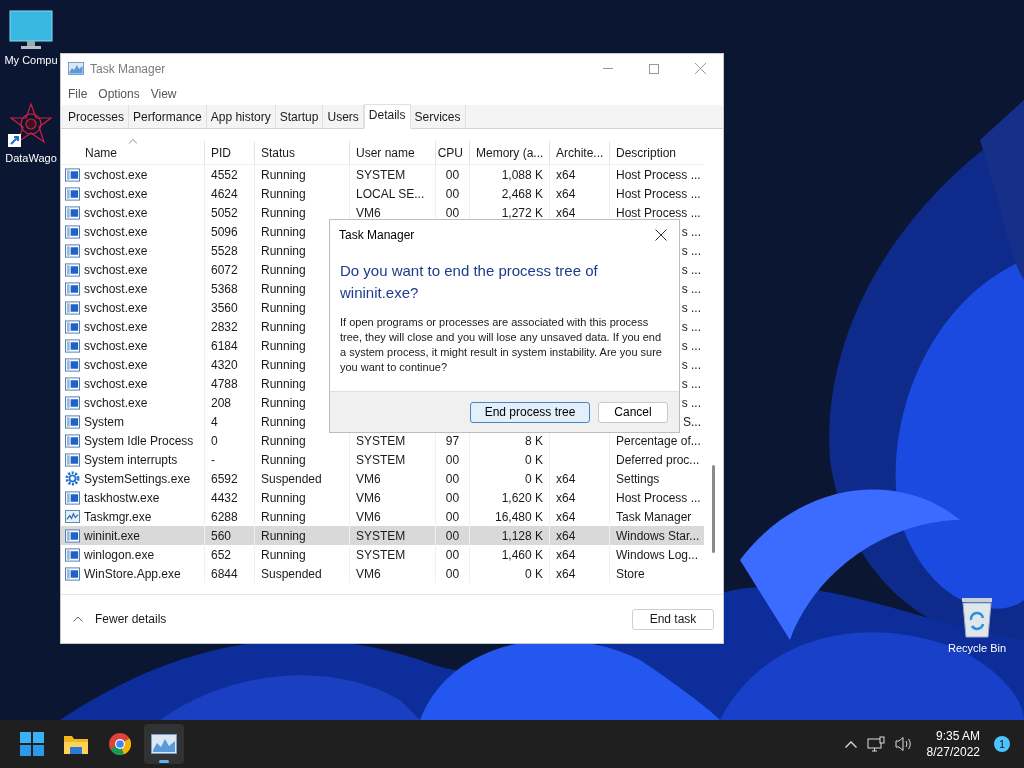  Describe the element at coordinates (673, 619) in the screenshot. I see `end-task-button: End task` at that location.